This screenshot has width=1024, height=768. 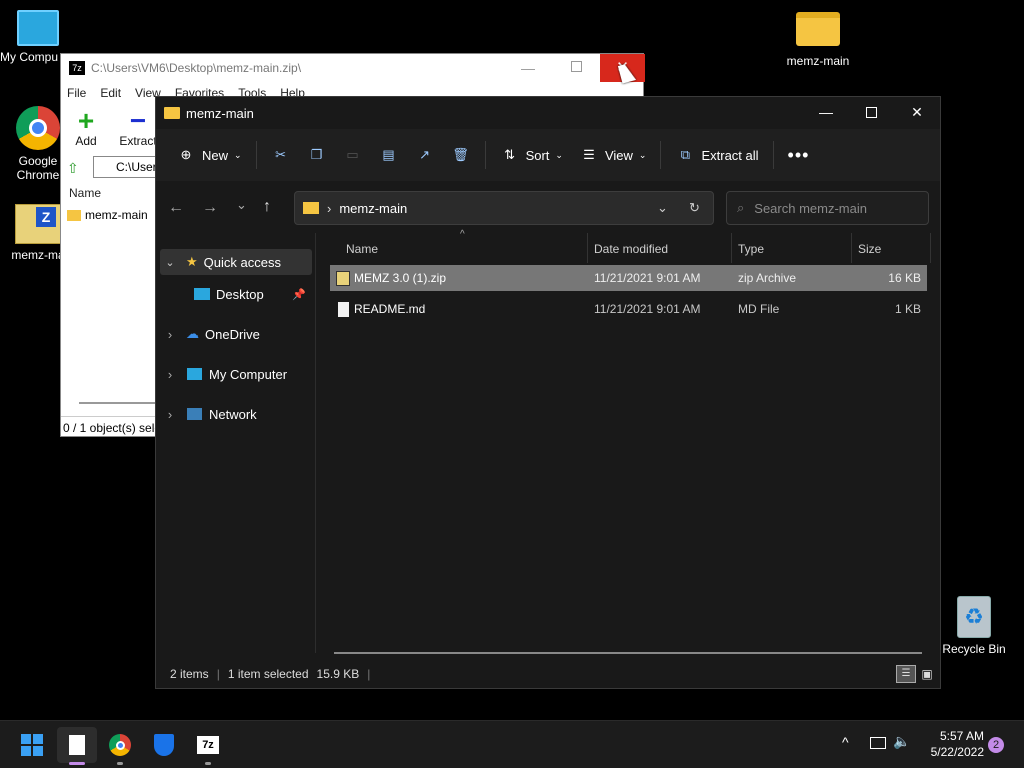 I want to click on tray-chevron-icon: ^, so click(x=845, y=742).